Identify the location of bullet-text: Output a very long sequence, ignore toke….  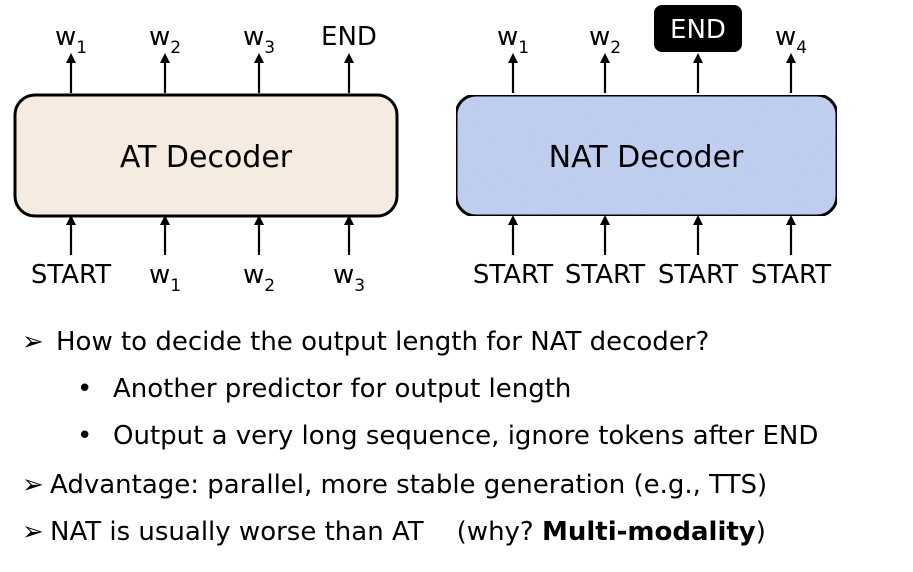
(466, 436).